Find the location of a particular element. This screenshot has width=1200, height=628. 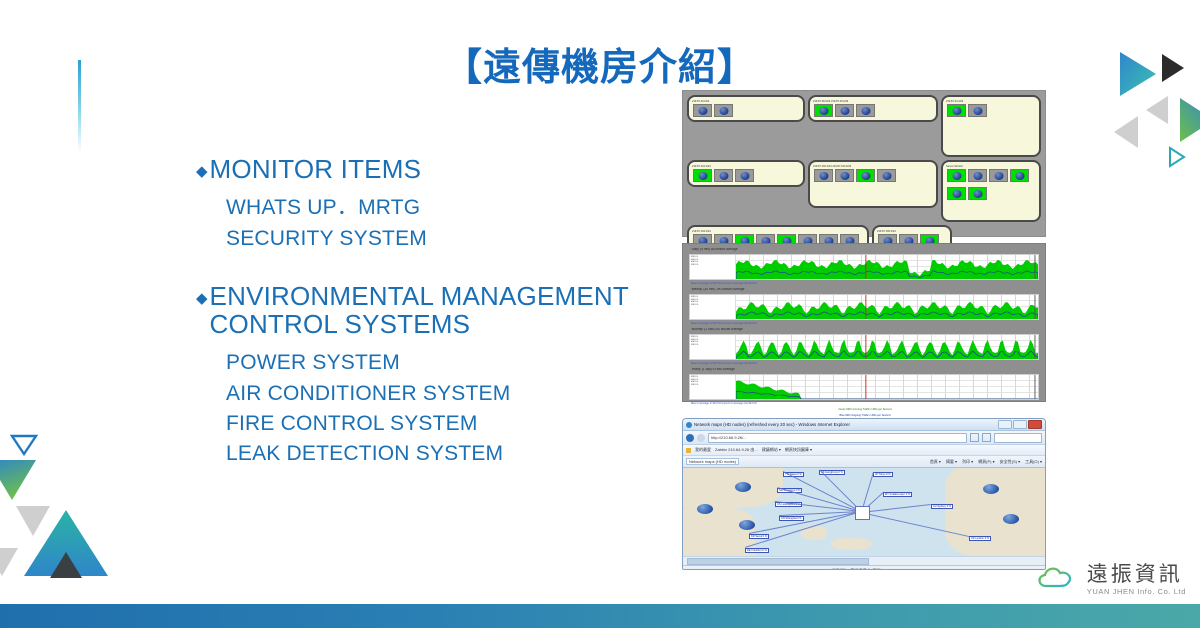

window-controls is located at coordinates (1020, 424).